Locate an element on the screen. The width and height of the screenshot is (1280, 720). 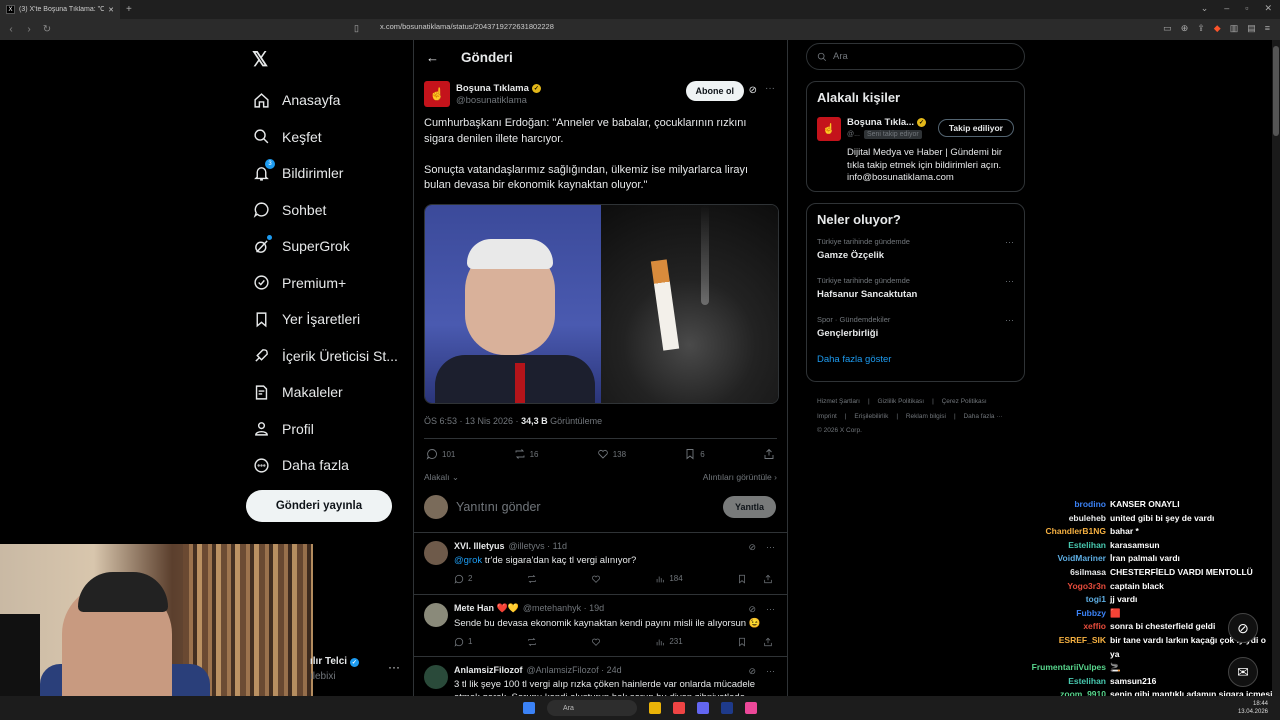
back-arrow-icon: ← is located at coordinates (432, 57).